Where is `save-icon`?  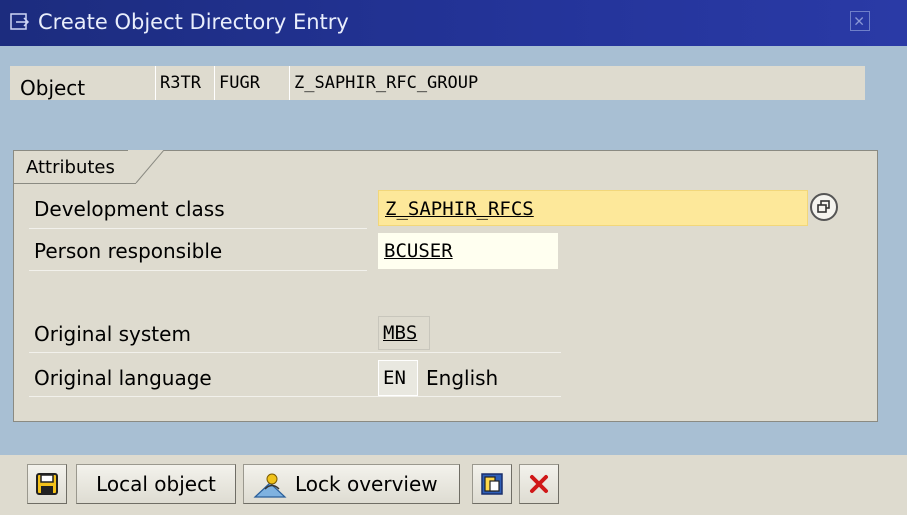 save-icon is located at coordinates (47, 484).